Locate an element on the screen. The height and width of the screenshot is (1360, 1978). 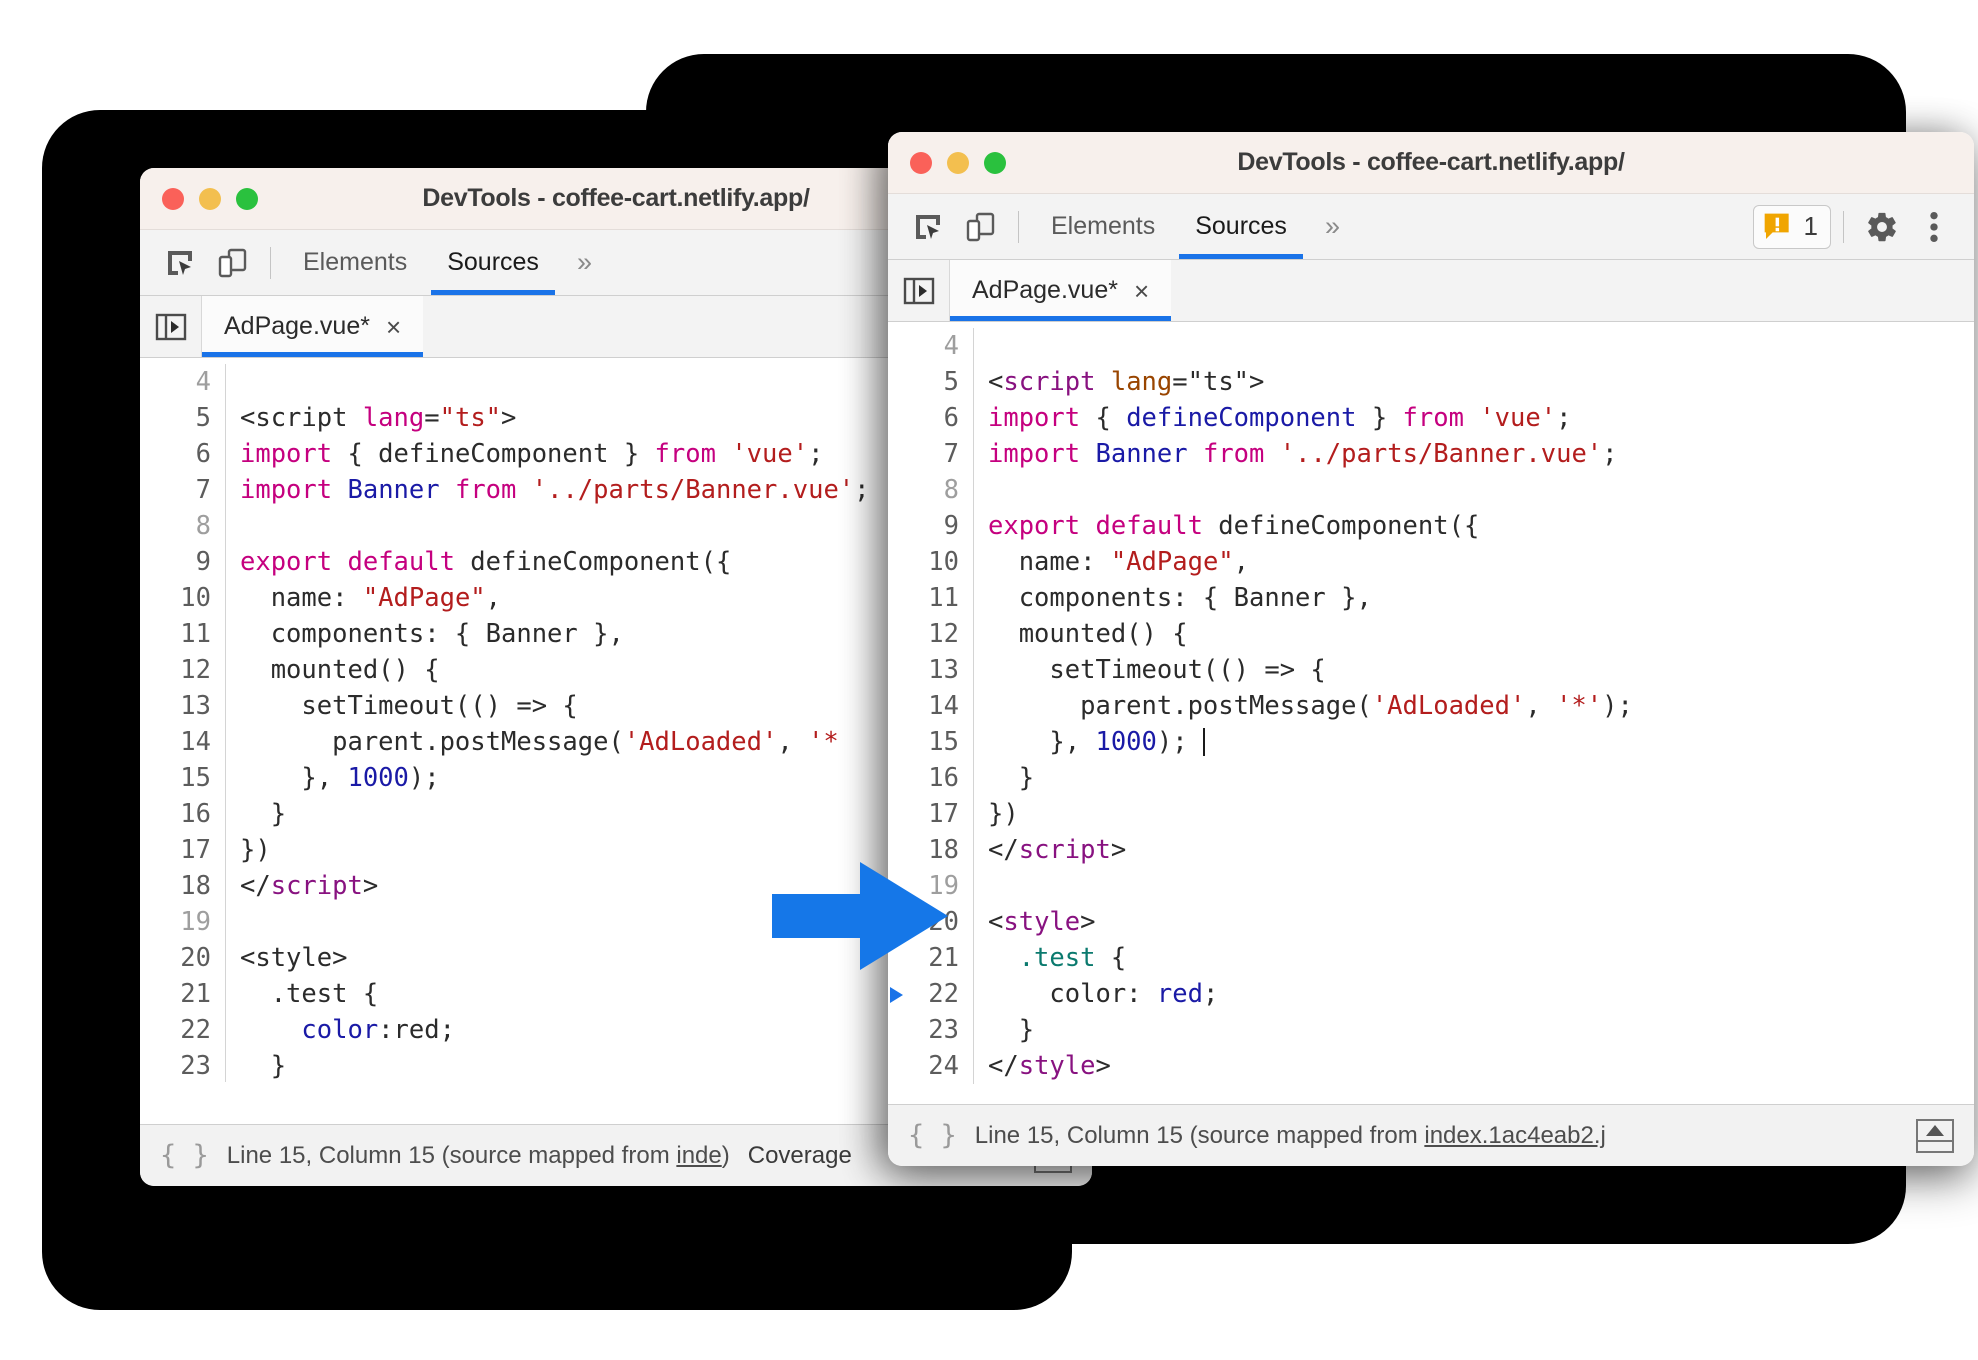
code-line: 6 import { defineComponent } from 'vue'; is located at coordinates (1431, 418).